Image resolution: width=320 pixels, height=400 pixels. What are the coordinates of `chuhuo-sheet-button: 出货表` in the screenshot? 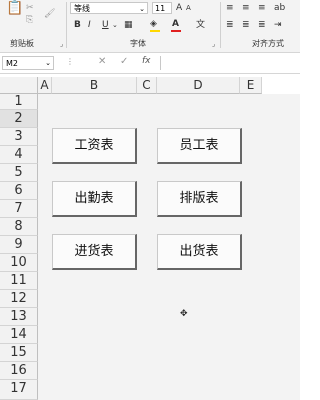 It's located at (199, 252).